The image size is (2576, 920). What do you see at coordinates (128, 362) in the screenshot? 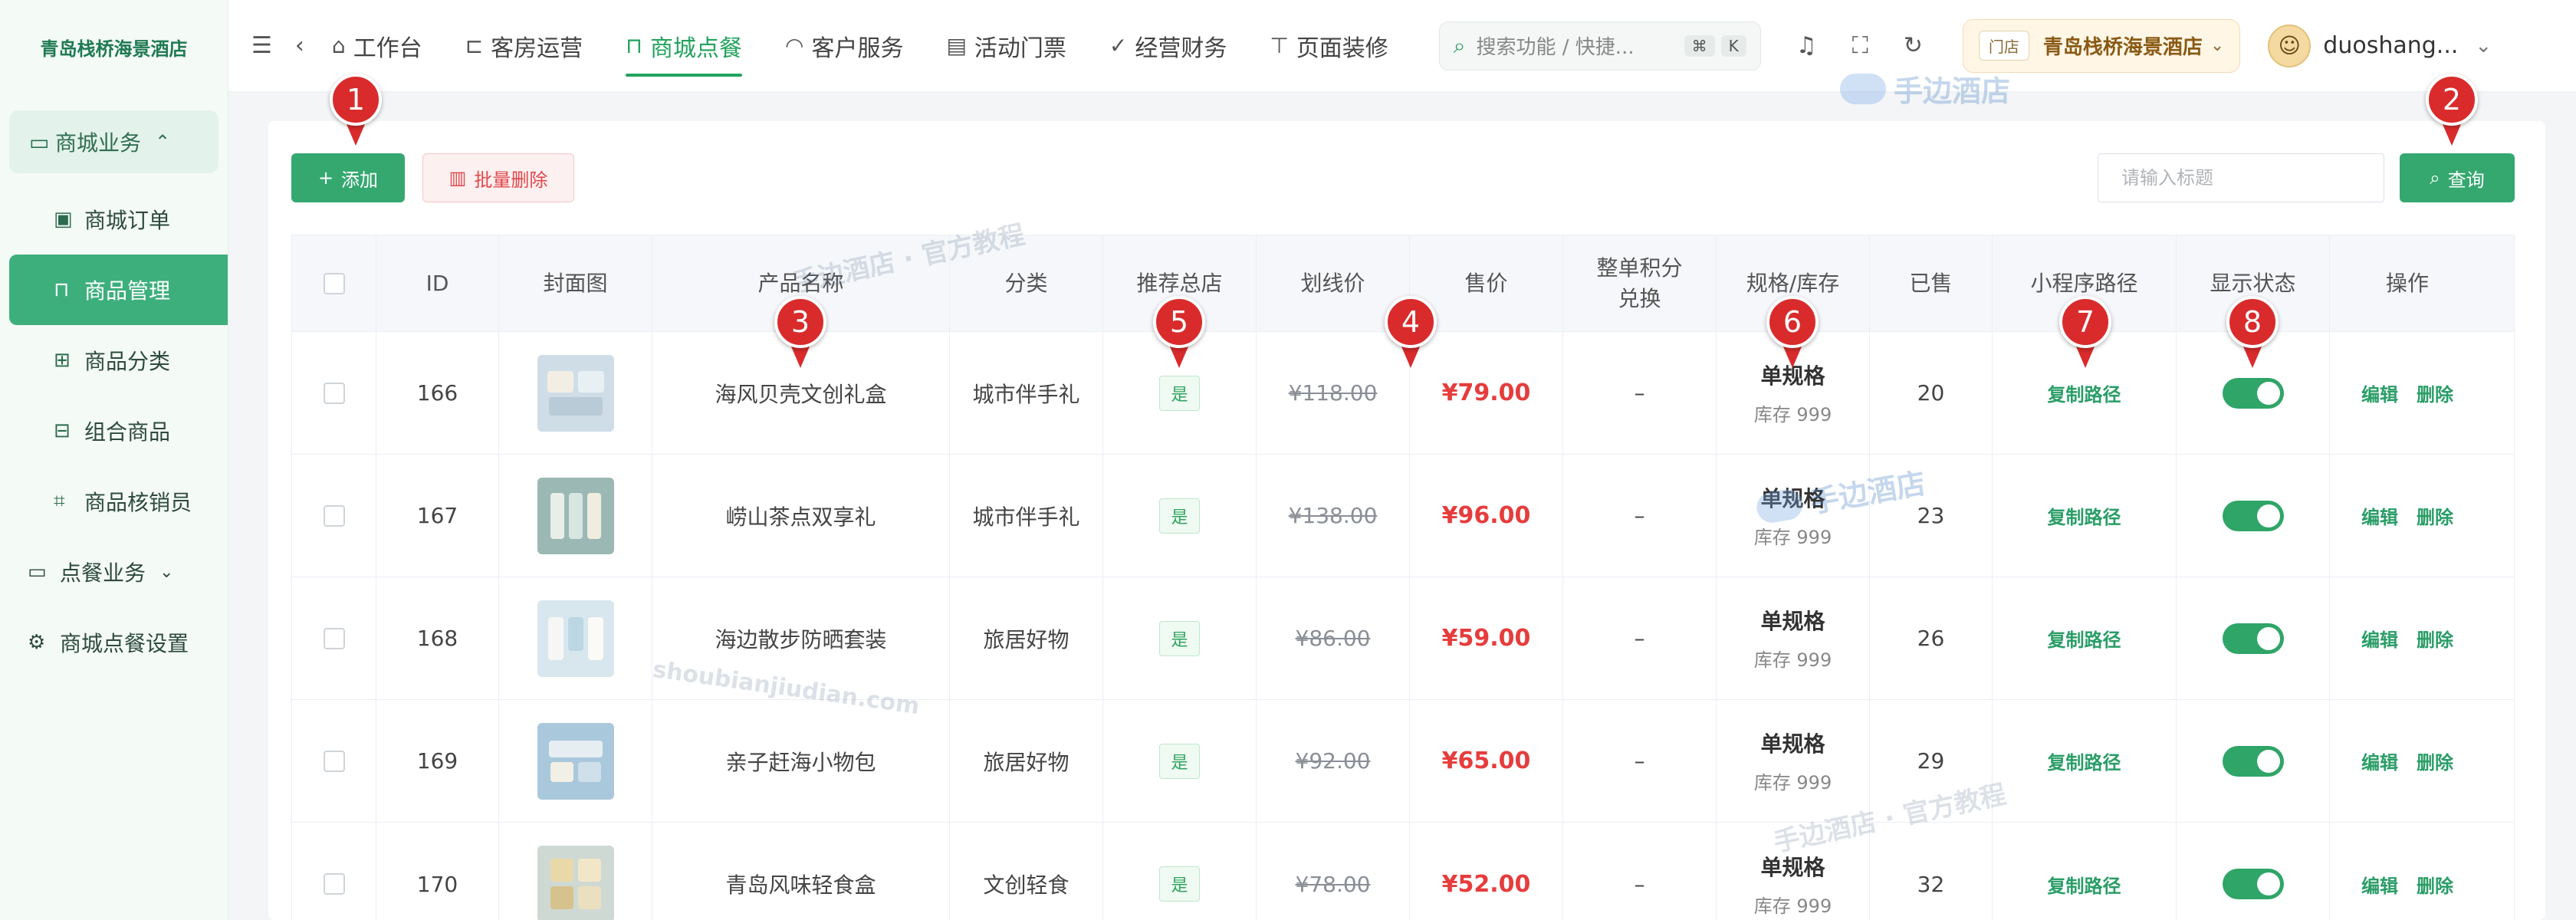
I see `sidebar-item-label: 商品分类` at bounding box center [128, 362].